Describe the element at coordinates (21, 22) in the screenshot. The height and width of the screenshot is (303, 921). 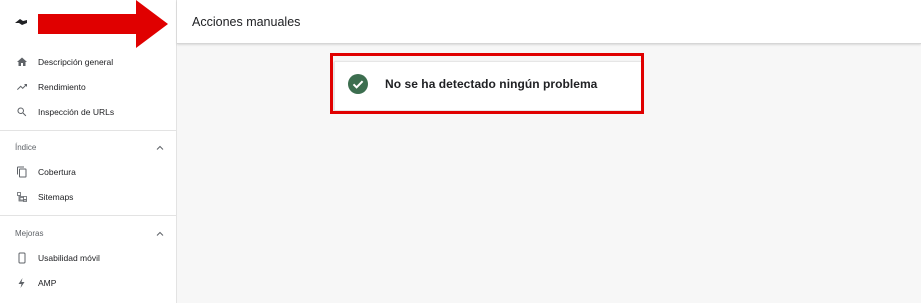
I see `property-logo-icon` at that location.